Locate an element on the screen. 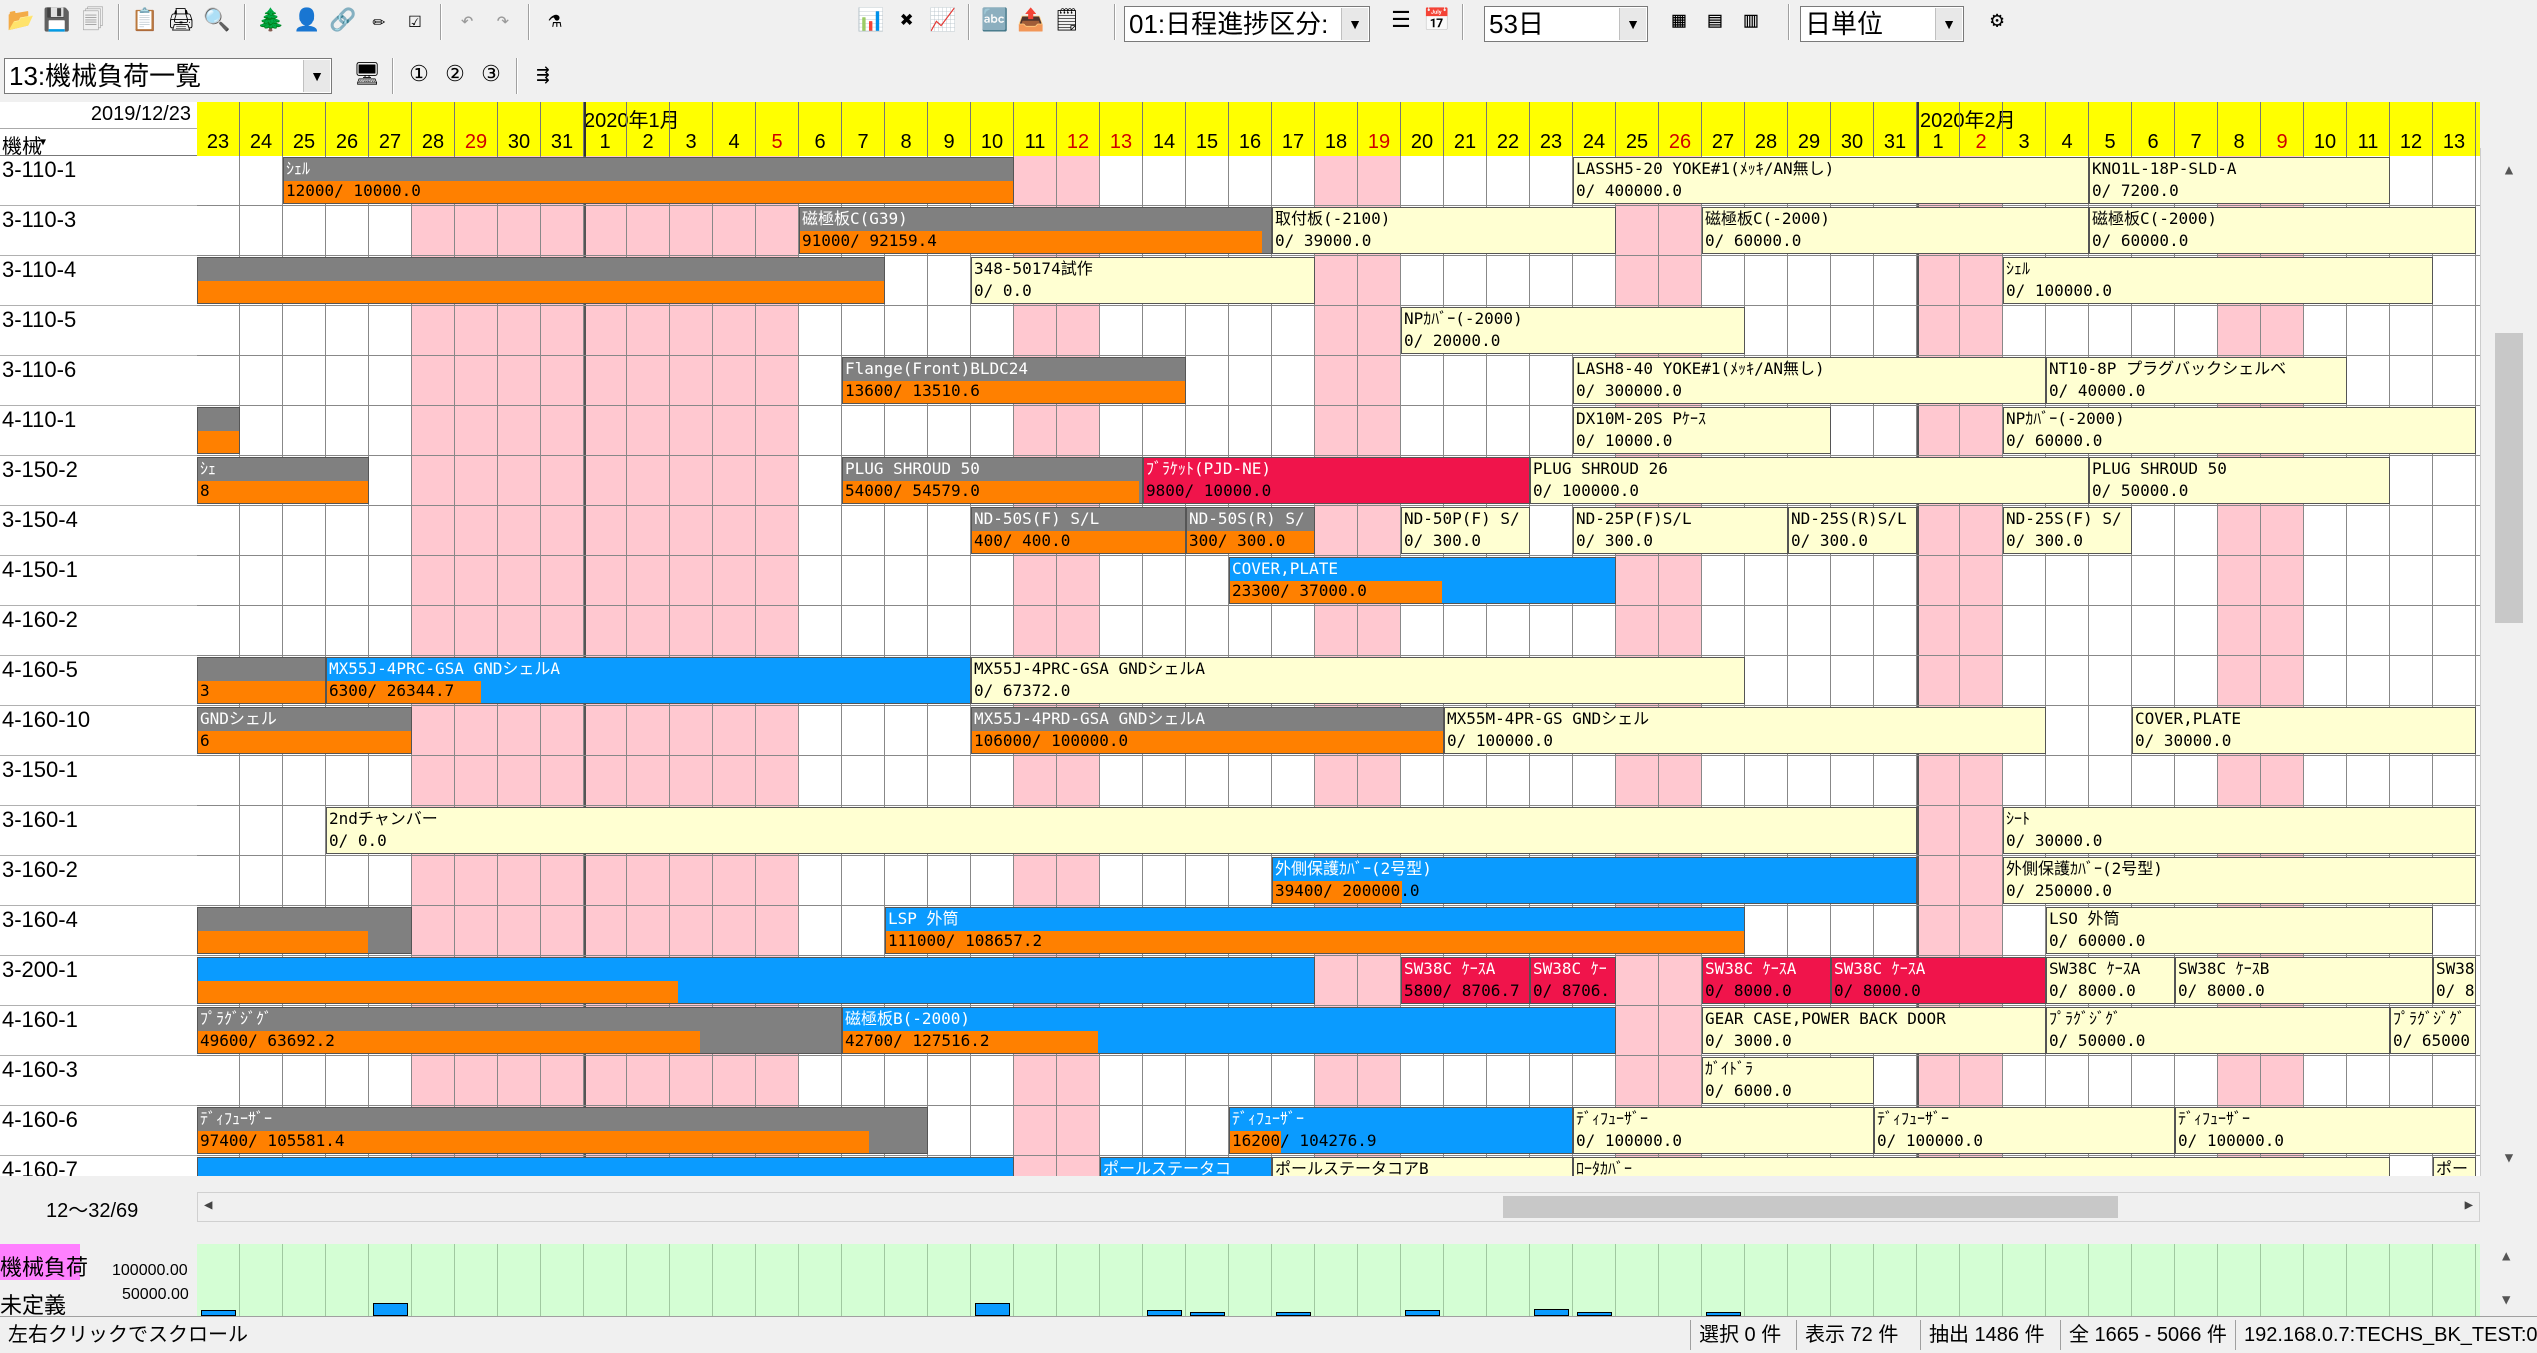  gantt-chart-icon: 📈 is located at coordinates (943, 21).